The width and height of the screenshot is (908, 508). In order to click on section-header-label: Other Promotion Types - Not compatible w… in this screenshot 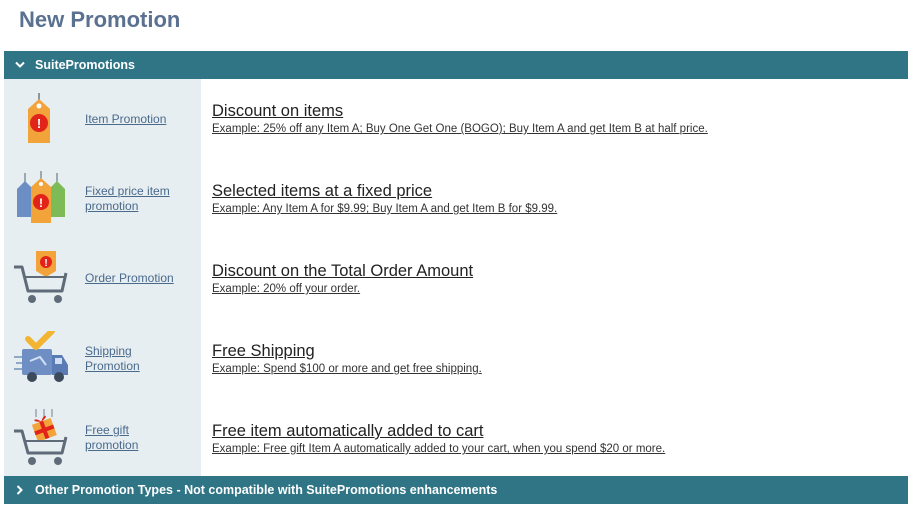, I will do `click(266, 490)`.